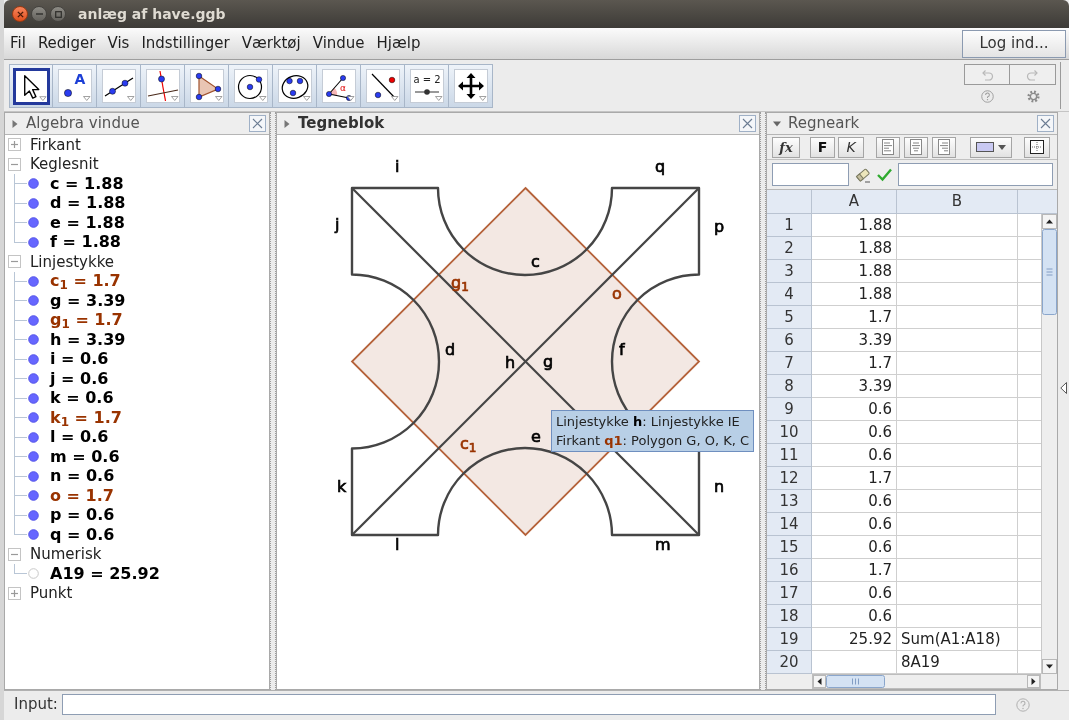  Describe the element at coordinates (888, 147) in the screenshot. I see `align-left-button` at that location.